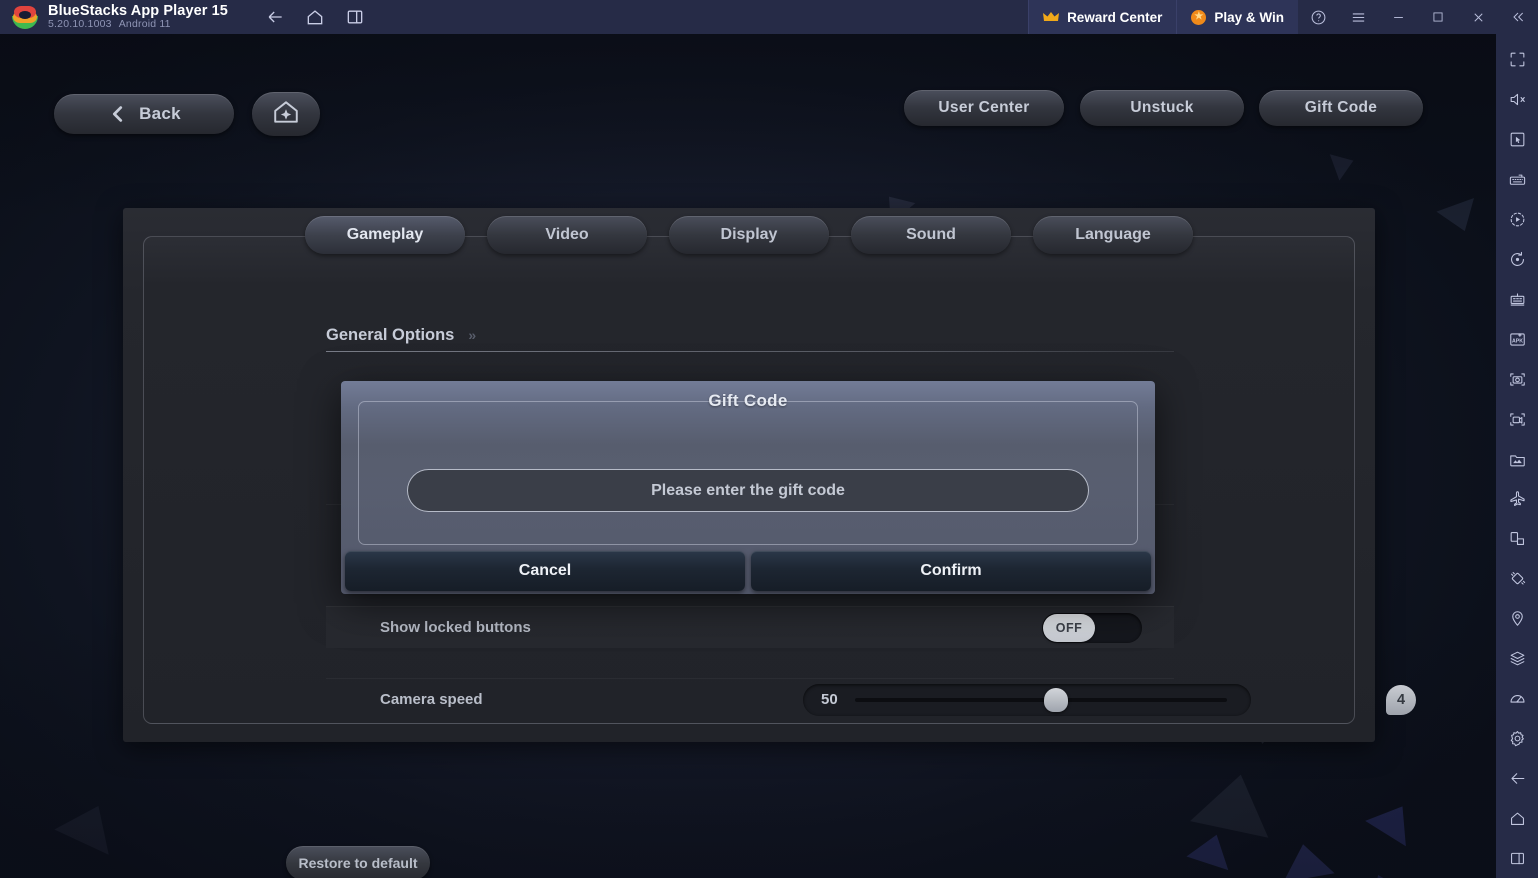 Image resolution: width=1538 pixels, height=878 pixels. Describe the element at coordinates (1517, 419) in the screenshot. I see `record-video-icon` at that location.